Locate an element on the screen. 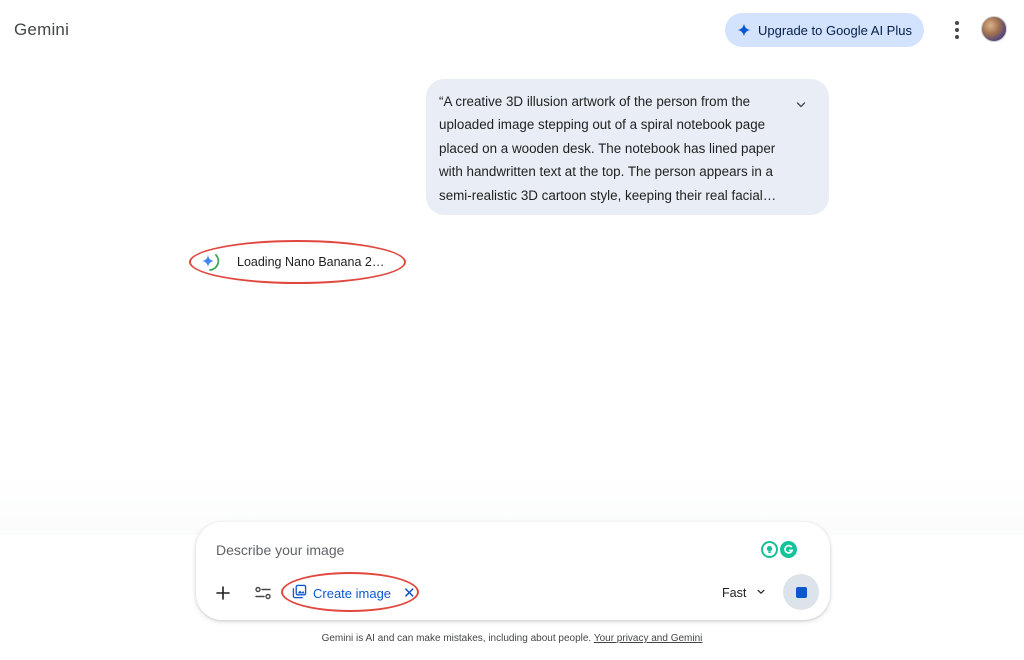  create-image-label: Create image is located at coordinates (352, 593).